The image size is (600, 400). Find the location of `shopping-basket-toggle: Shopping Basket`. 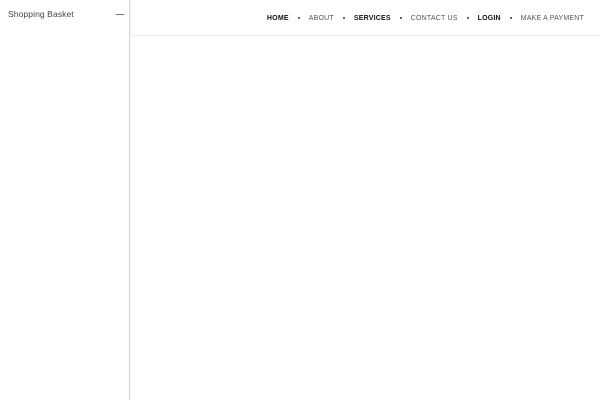

shopping-basket-toggle: Shopping Basket is located at coordinates (66, 14).